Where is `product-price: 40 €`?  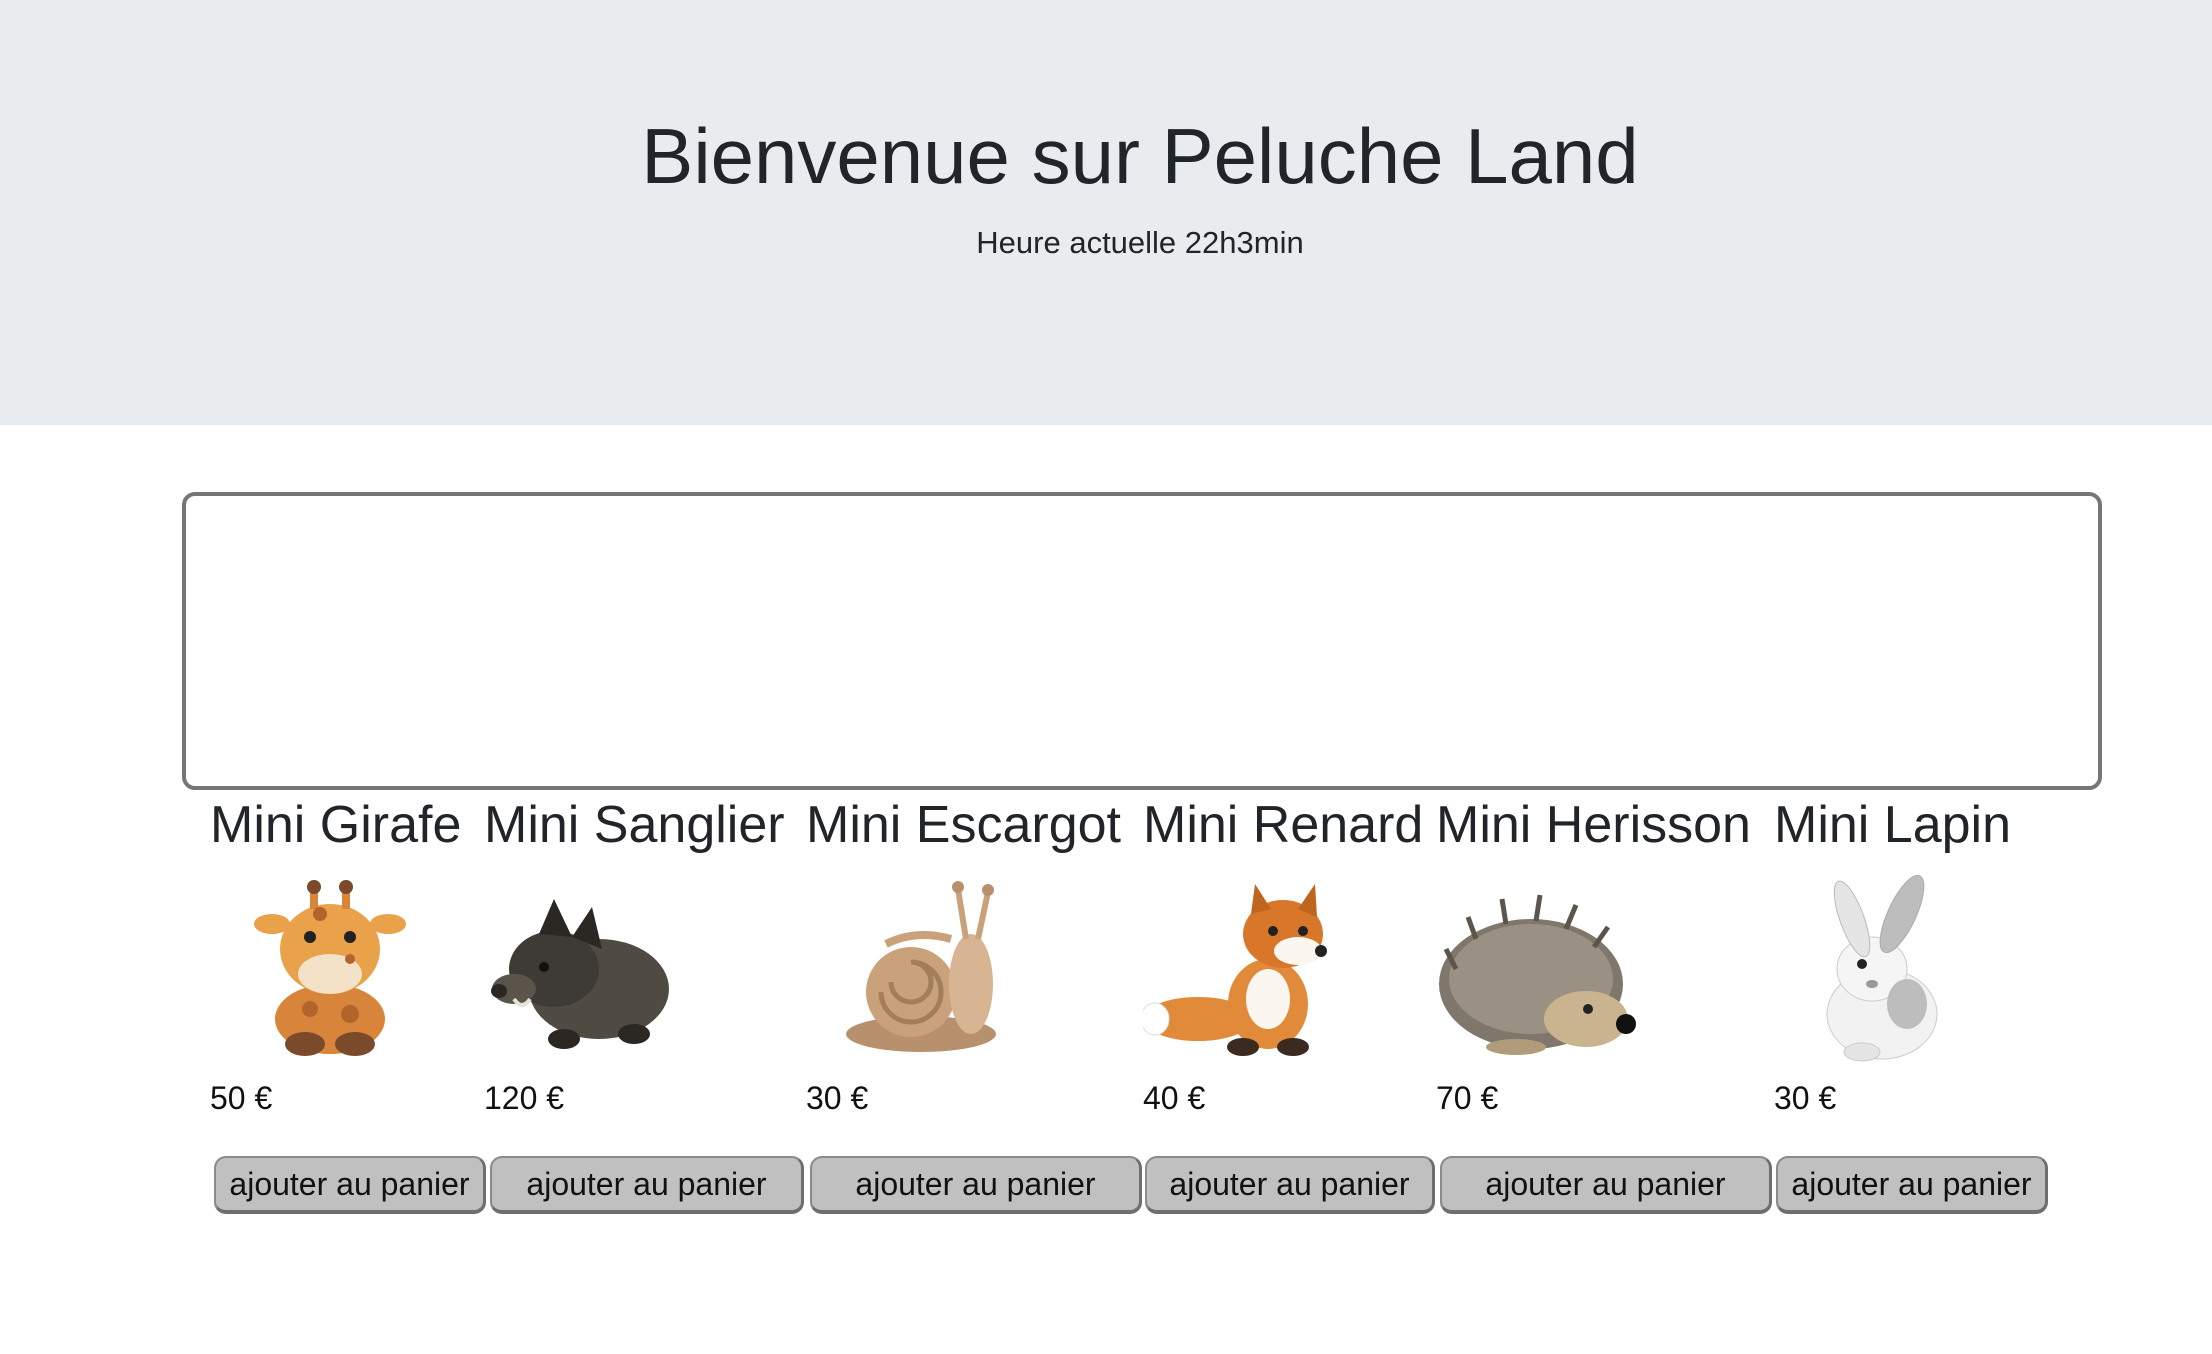 product-price: 40 € is located at coordinates (1174, 1098).